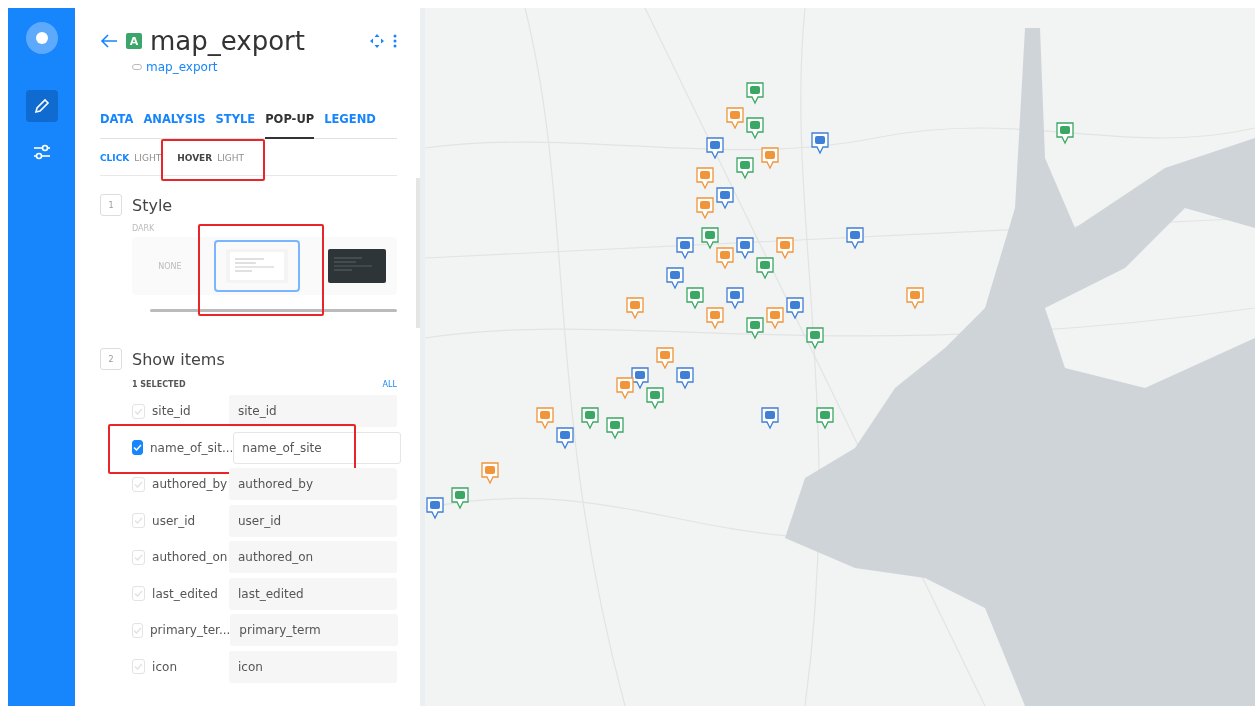 This screenshot has width=1255, height=706. I want to click on checkbox, so click(137, 447).